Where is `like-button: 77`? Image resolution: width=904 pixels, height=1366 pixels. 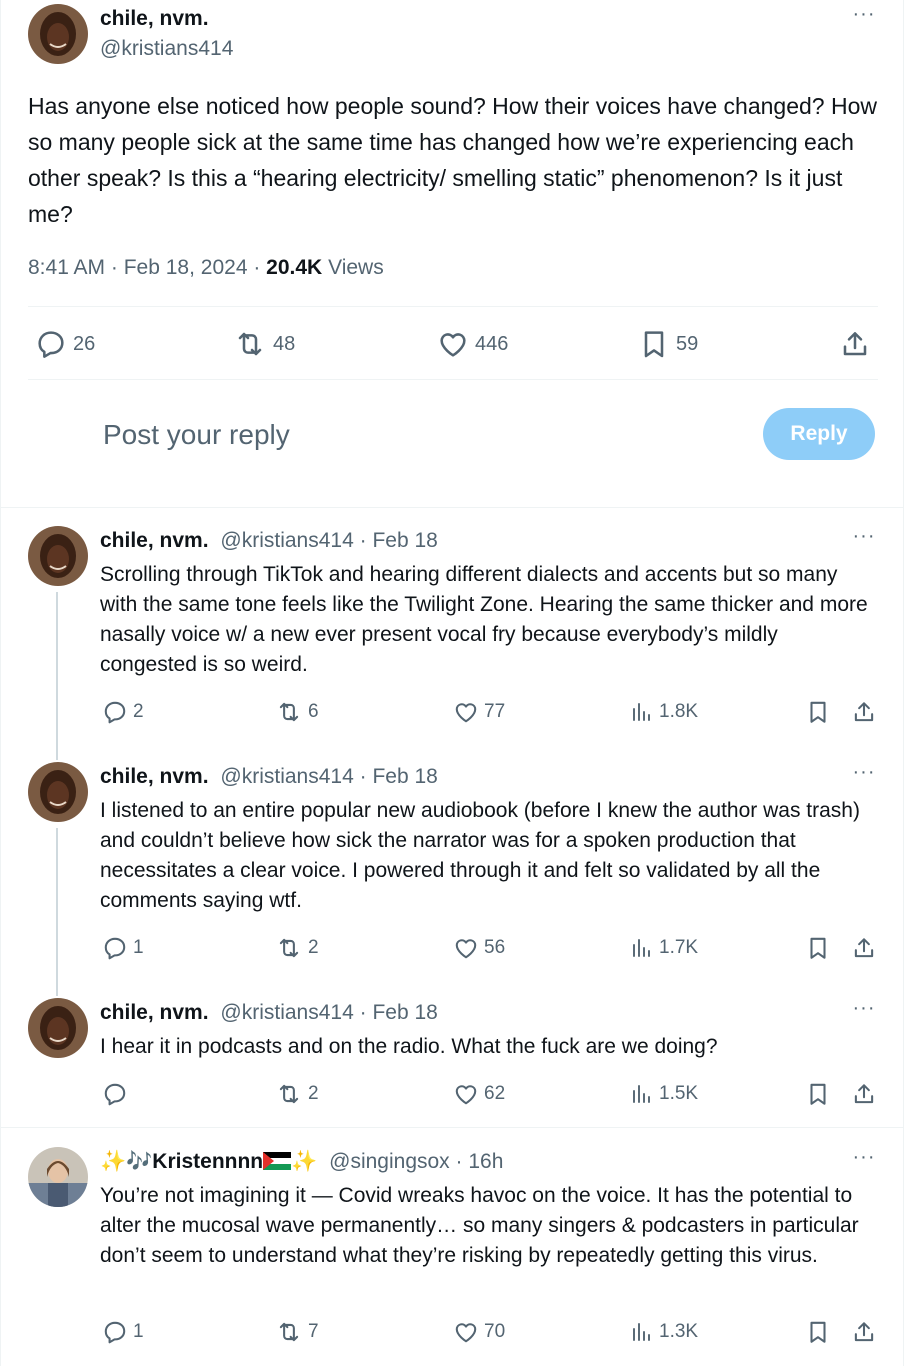 like-button: 77 is located at coordinates (479, 712).